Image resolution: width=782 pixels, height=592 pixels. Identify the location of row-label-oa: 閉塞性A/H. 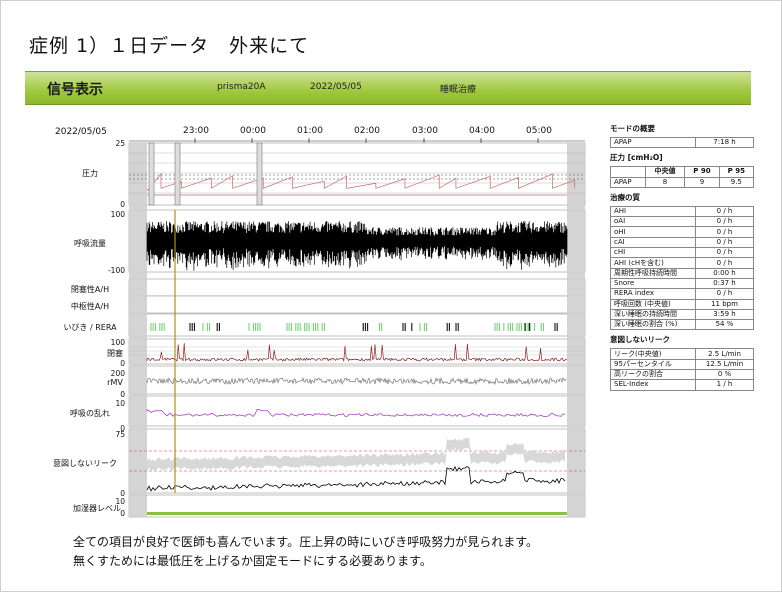
(90, 289).